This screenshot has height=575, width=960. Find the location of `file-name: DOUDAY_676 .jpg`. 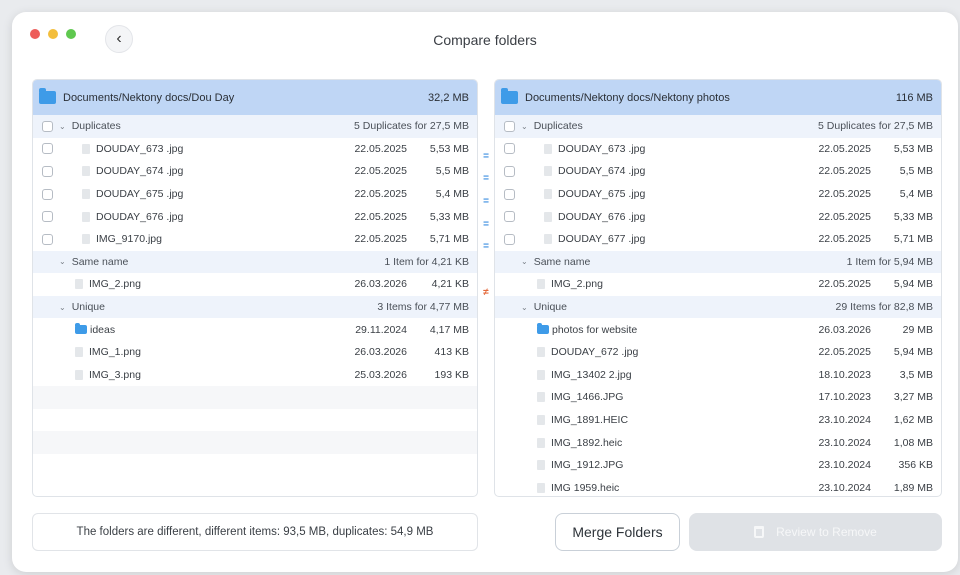

file-name: DOUDAY_676 .jpg is located at coordinates (602, 216).